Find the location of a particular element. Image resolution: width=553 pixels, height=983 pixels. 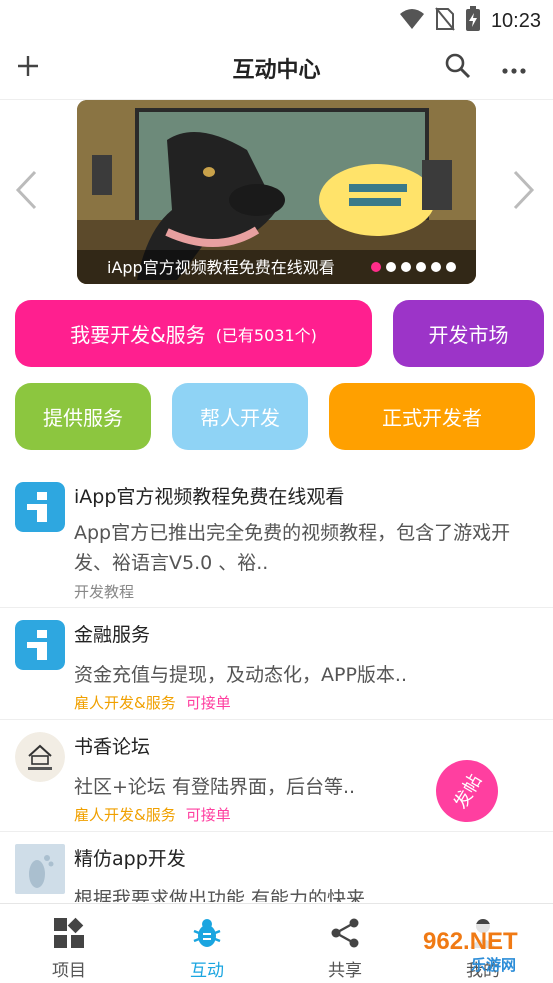

post-tag: 开发教程 is located at coordinates (104, 592).